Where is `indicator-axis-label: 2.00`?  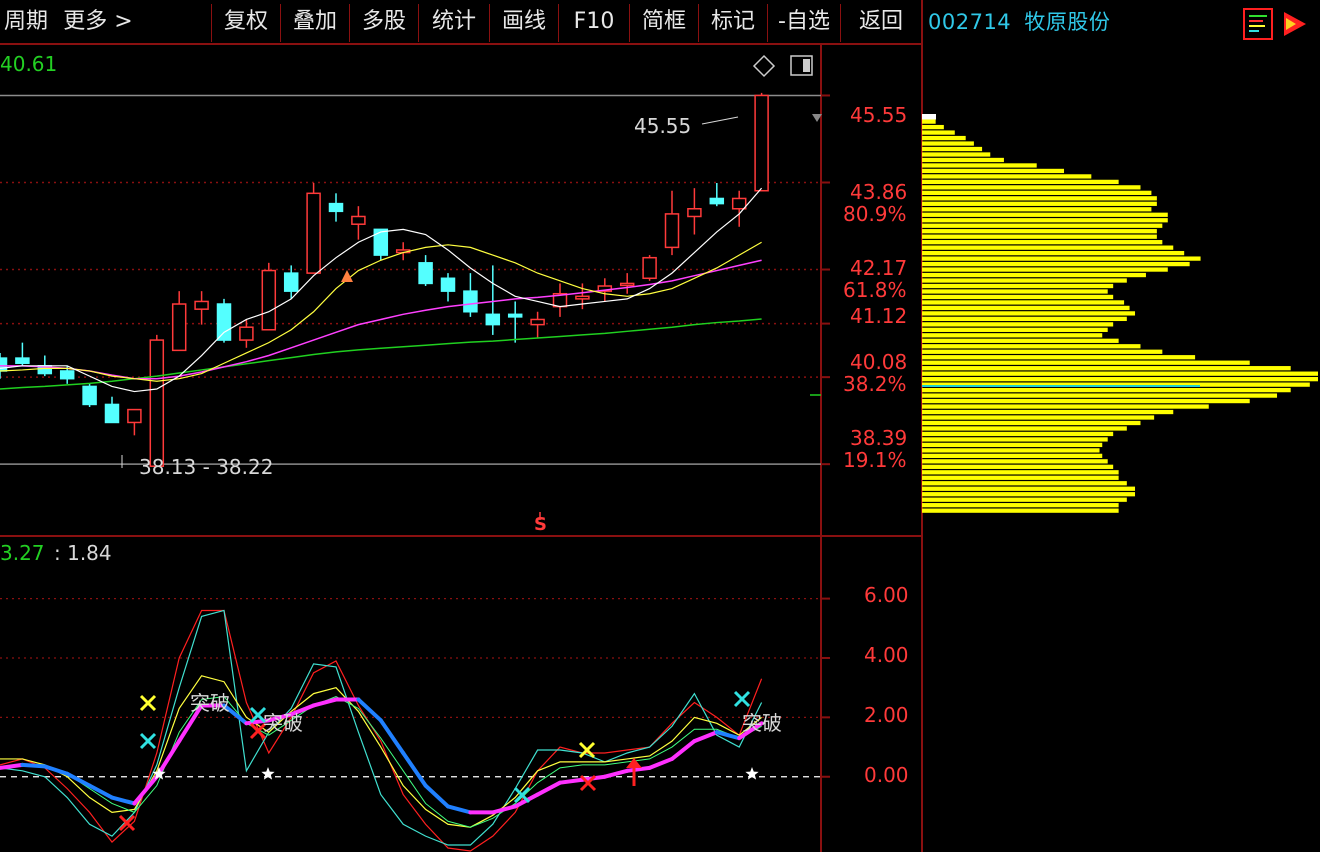 indicator-axis-label: 2.00 is located at coordinates (886, 715).